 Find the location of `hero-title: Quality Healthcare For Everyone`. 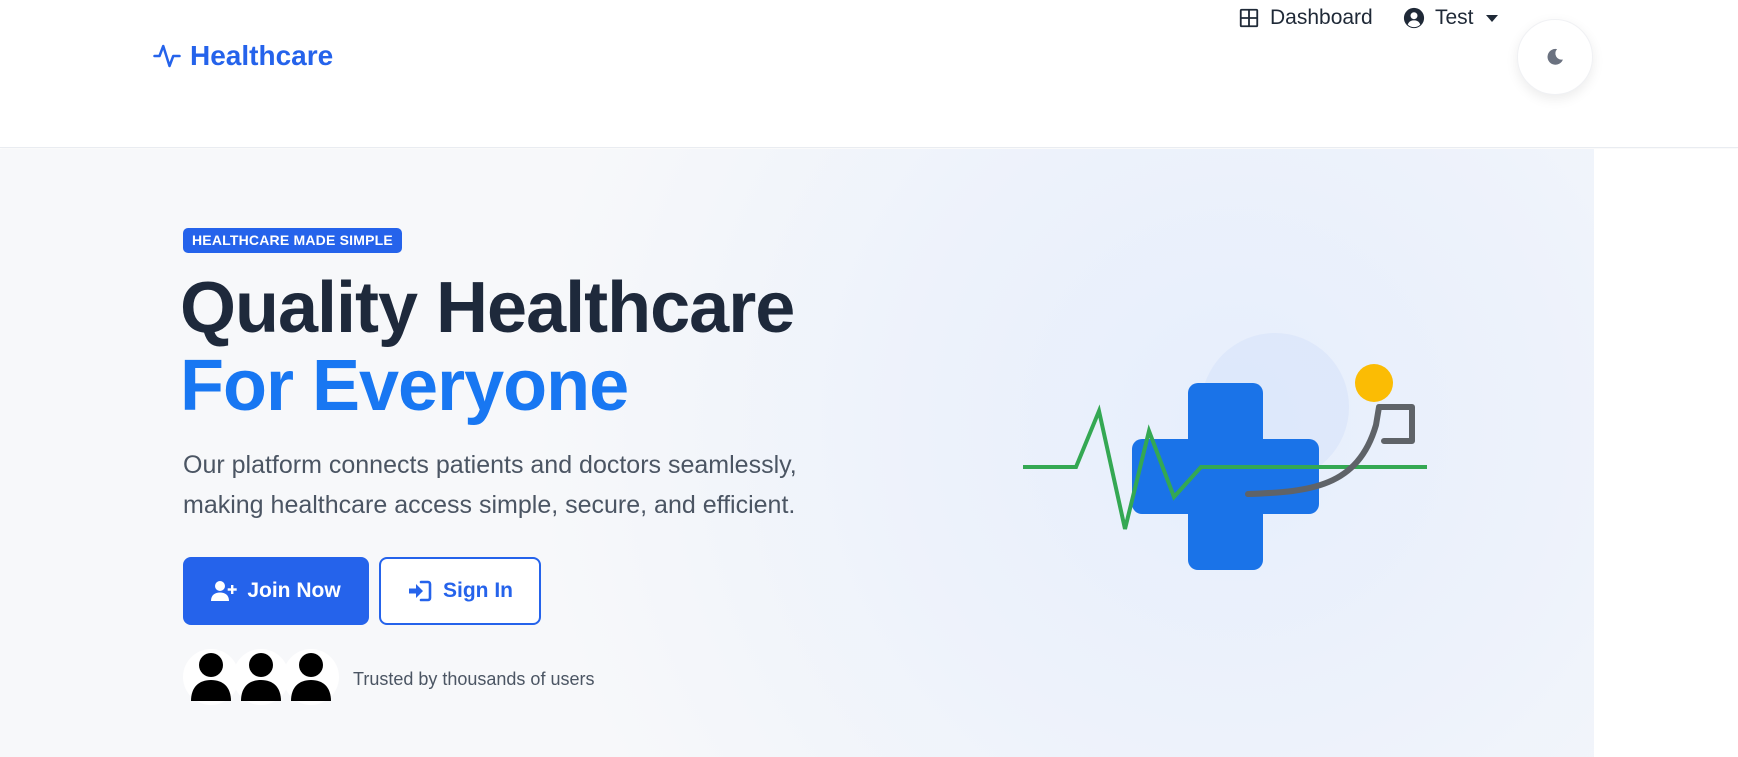

hero-title: Quality Healthcare For Everyone is located at coordinates (487, 347).